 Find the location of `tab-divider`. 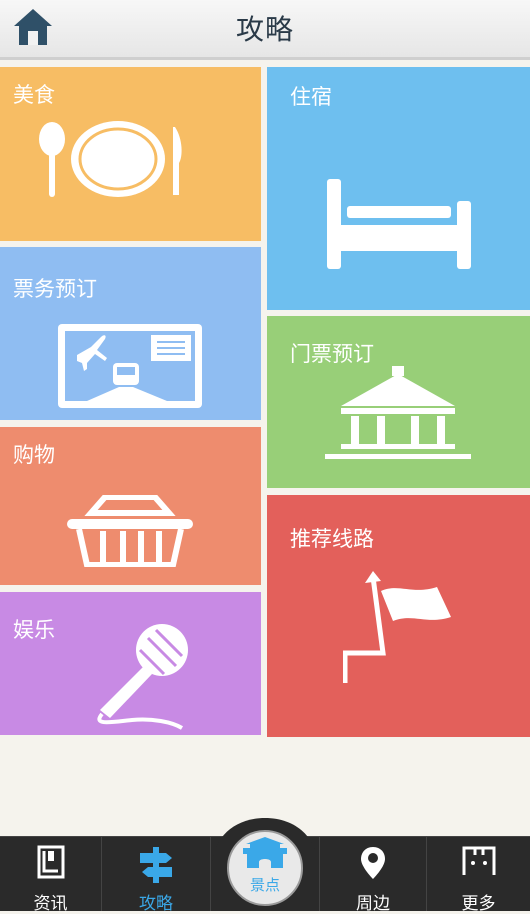

tab-divider is located at coordinates (210, 874).